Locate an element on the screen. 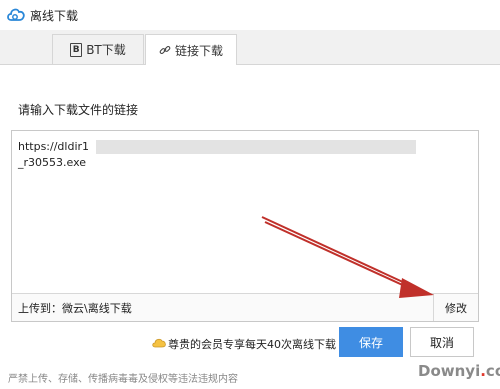 The image size is (500, 389). tab-label: BT下载 is located at coordinates (106, 50).